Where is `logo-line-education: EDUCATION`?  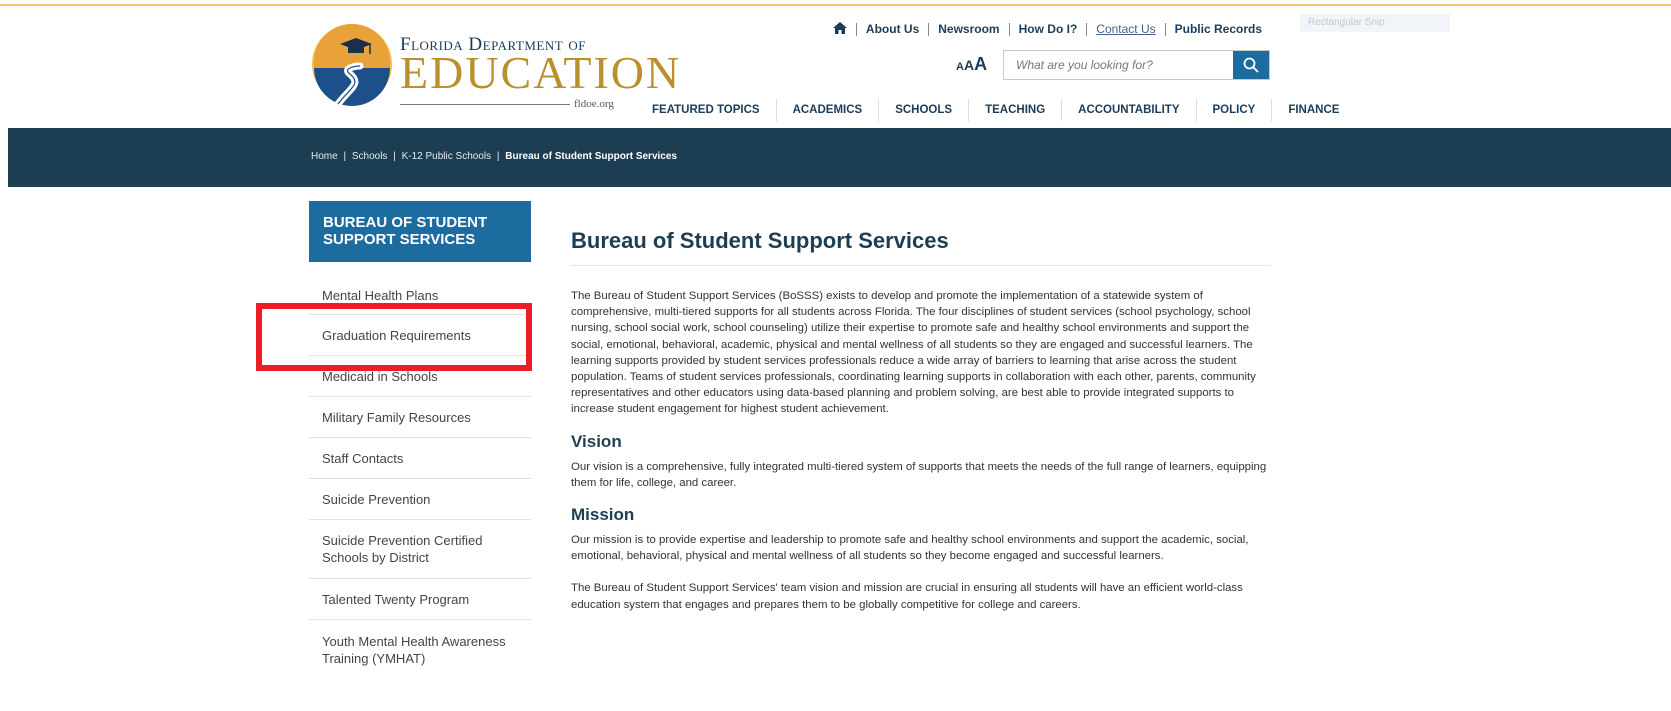
logo-line-education: EDUCATION is located at coordinates (541, 72).